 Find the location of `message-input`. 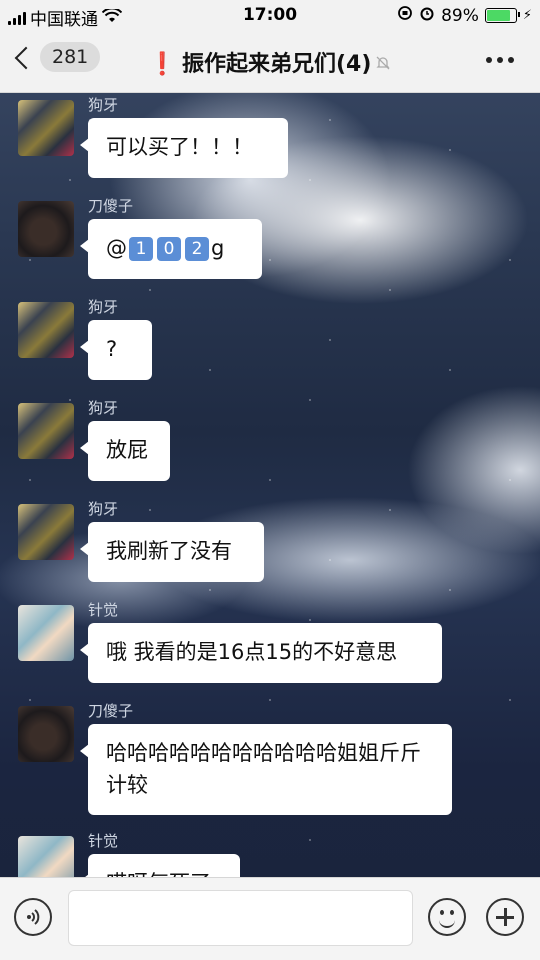

message-input is located at coordinates (240, 918).